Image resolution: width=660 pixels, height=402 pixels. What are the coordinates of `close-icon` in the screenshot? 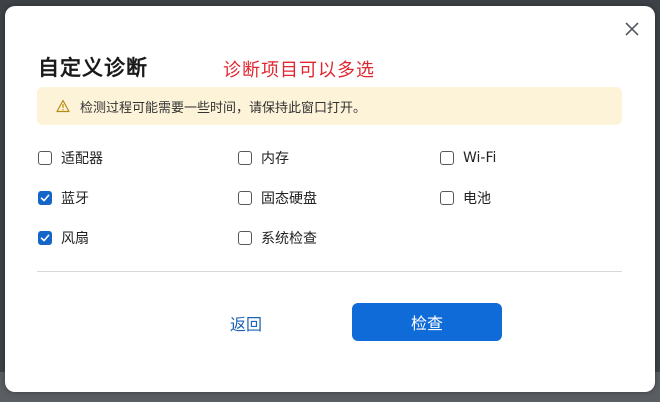 It's located at (632, 29).